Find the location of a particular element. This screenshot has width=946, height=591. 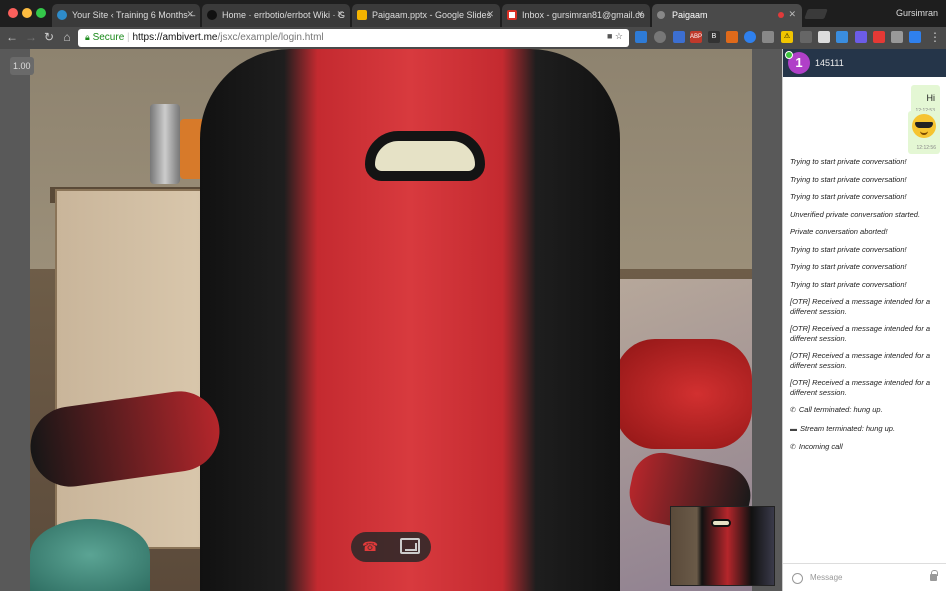

extension-13-icon is located at coordinates (897, 37).